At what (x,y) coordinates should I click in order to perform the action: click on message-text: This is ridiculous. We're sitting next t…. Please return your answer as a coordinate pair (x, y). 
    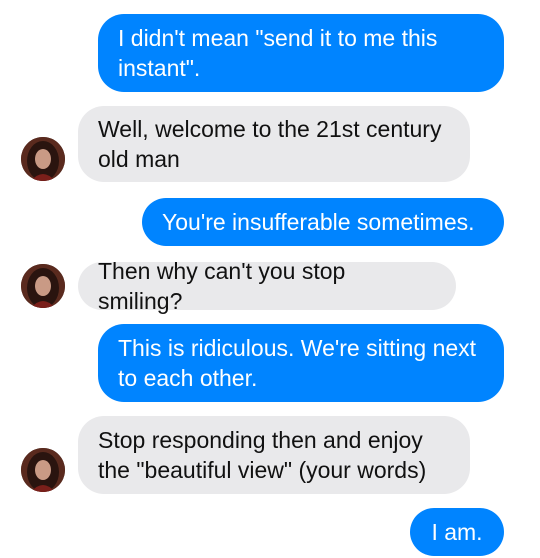
    Looking at the image, I should click on (297, 363).